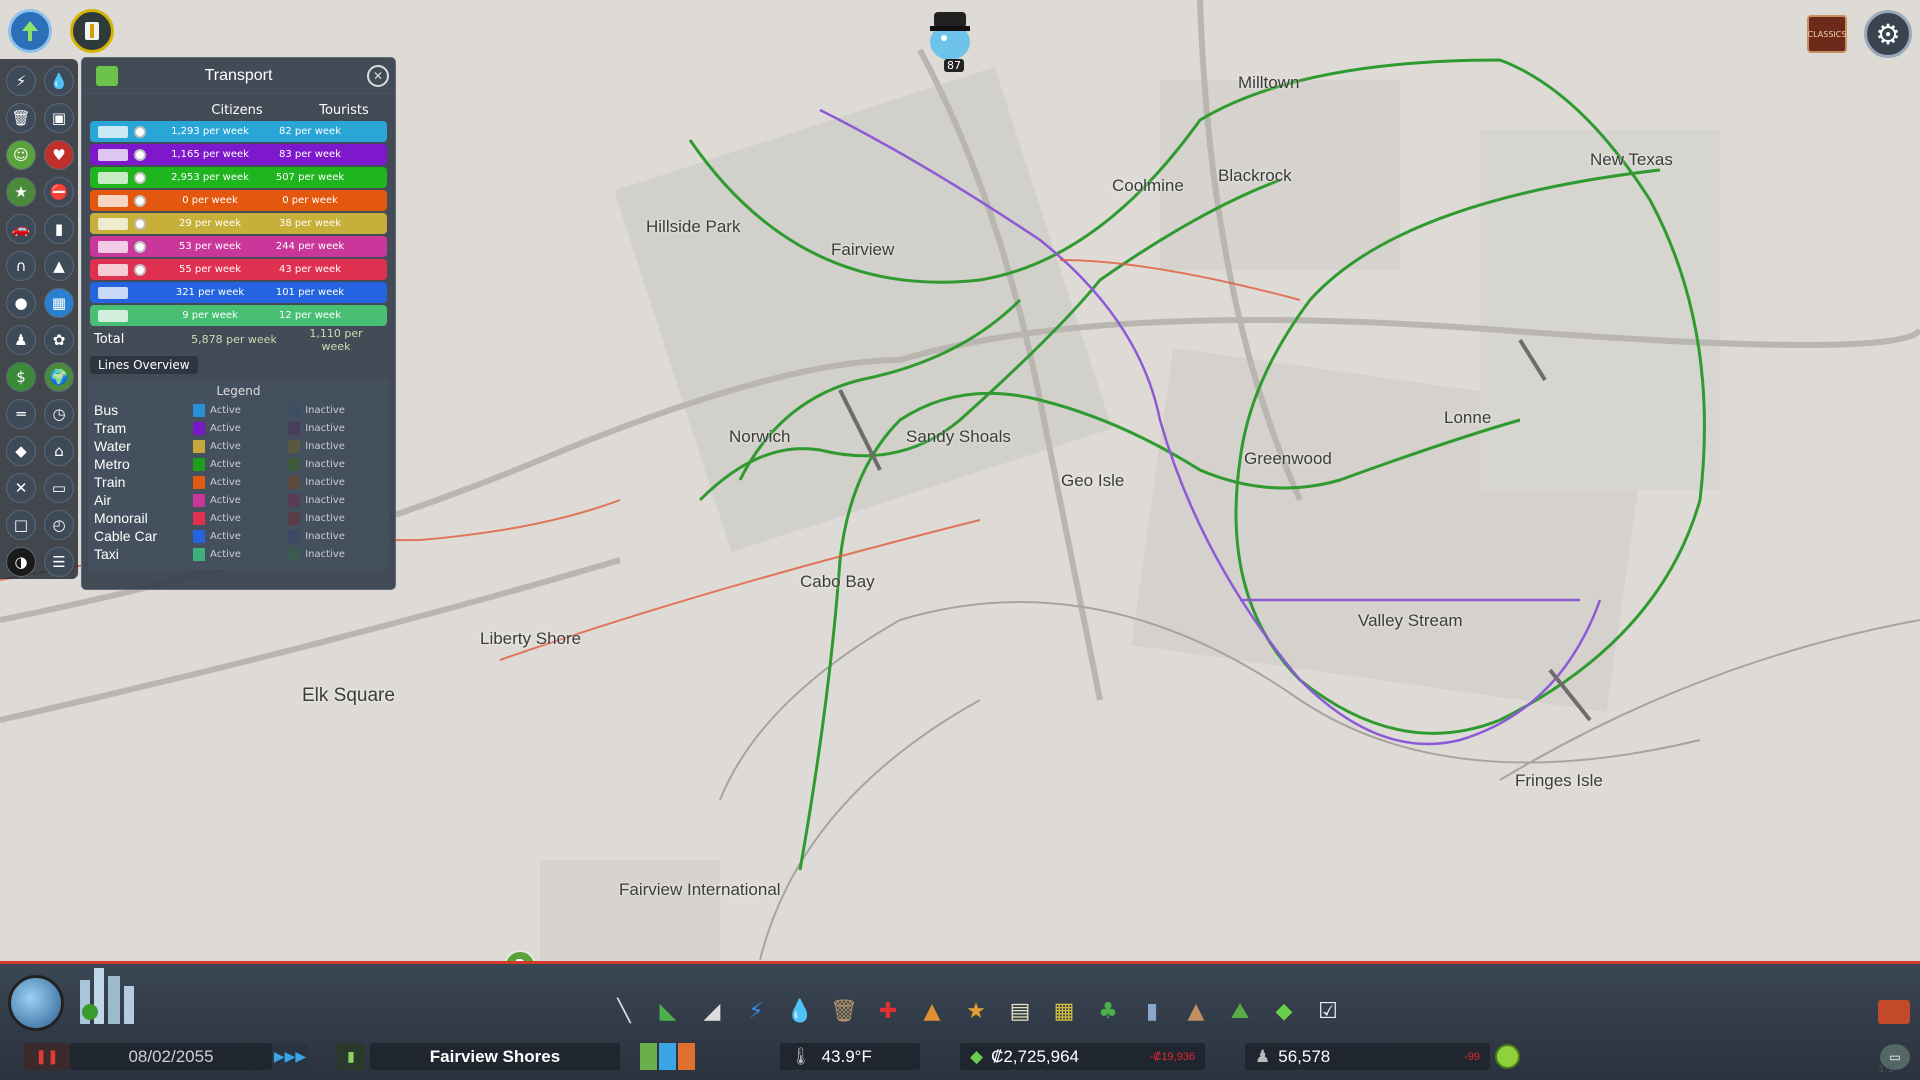 The image size is (1920, 1080). Describe the element at coordinates (59, 377) in the screenshot. I see `wind-icon: 🌍` at that location.